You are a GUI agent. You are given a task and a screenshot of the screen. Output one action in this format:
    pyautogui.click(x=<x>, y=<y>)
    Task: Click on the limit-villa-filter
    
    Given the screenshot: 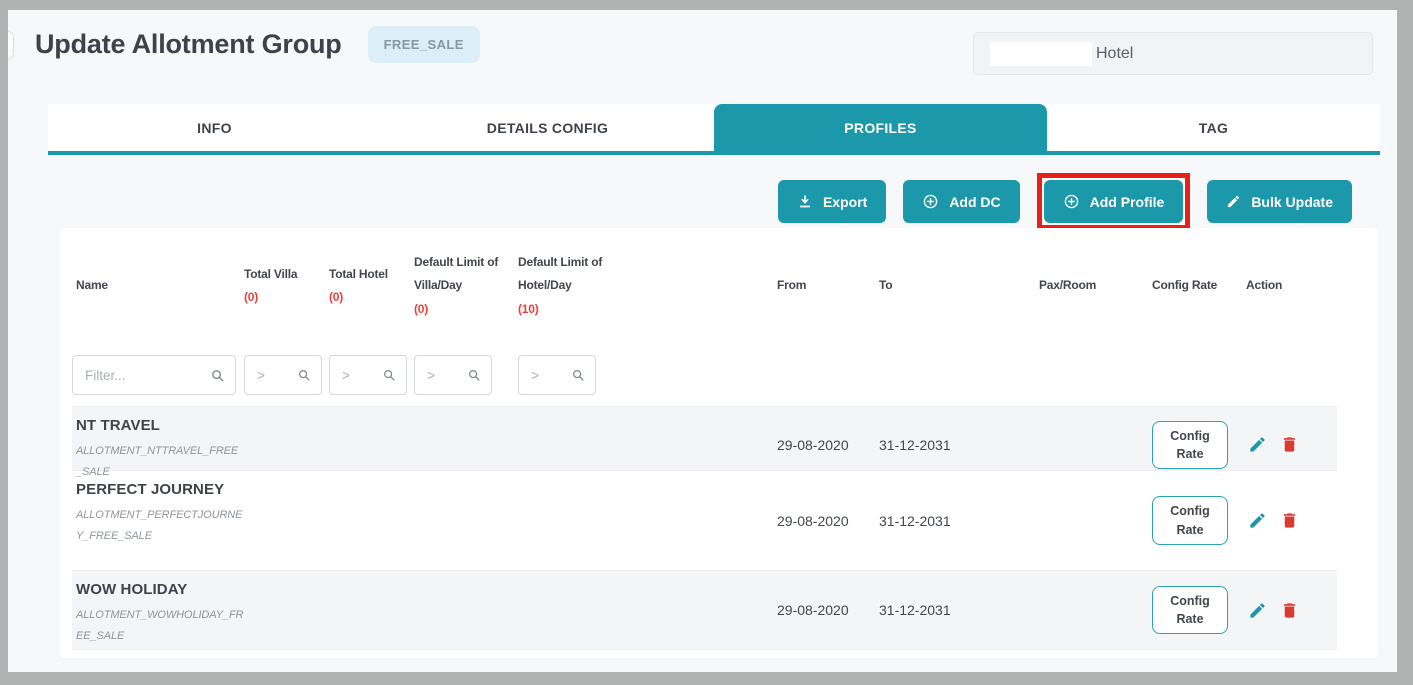 What is the action you would take?
    pyautogui.click(x=453, y=375)
    